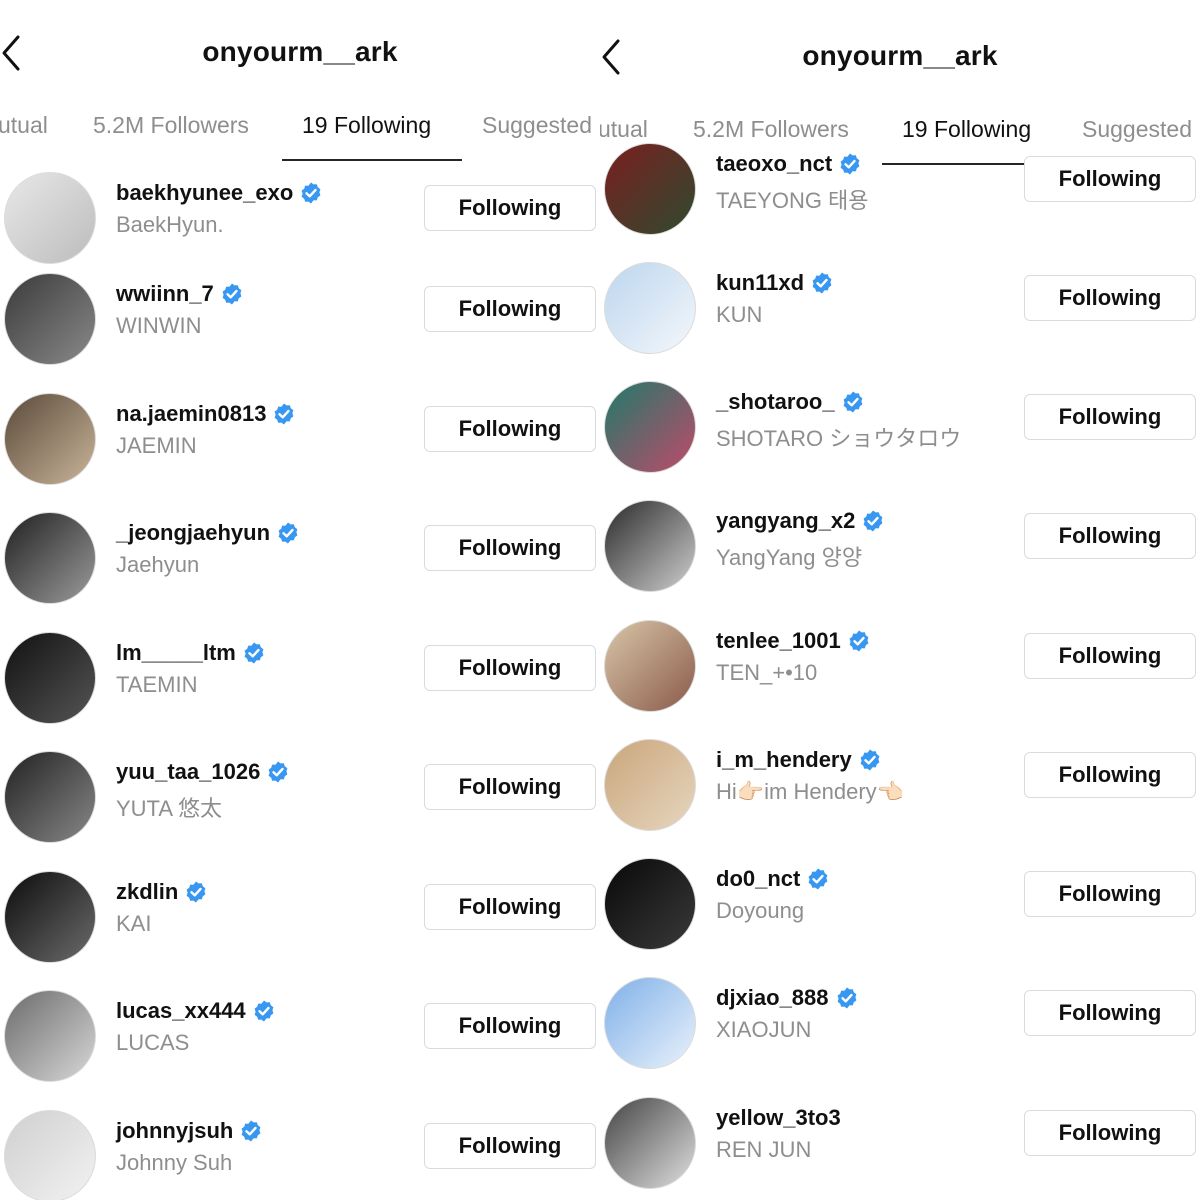 The height and width of the screenshot is (1200, 1200). I want to click on username: do0_nct, so click(758, 879).